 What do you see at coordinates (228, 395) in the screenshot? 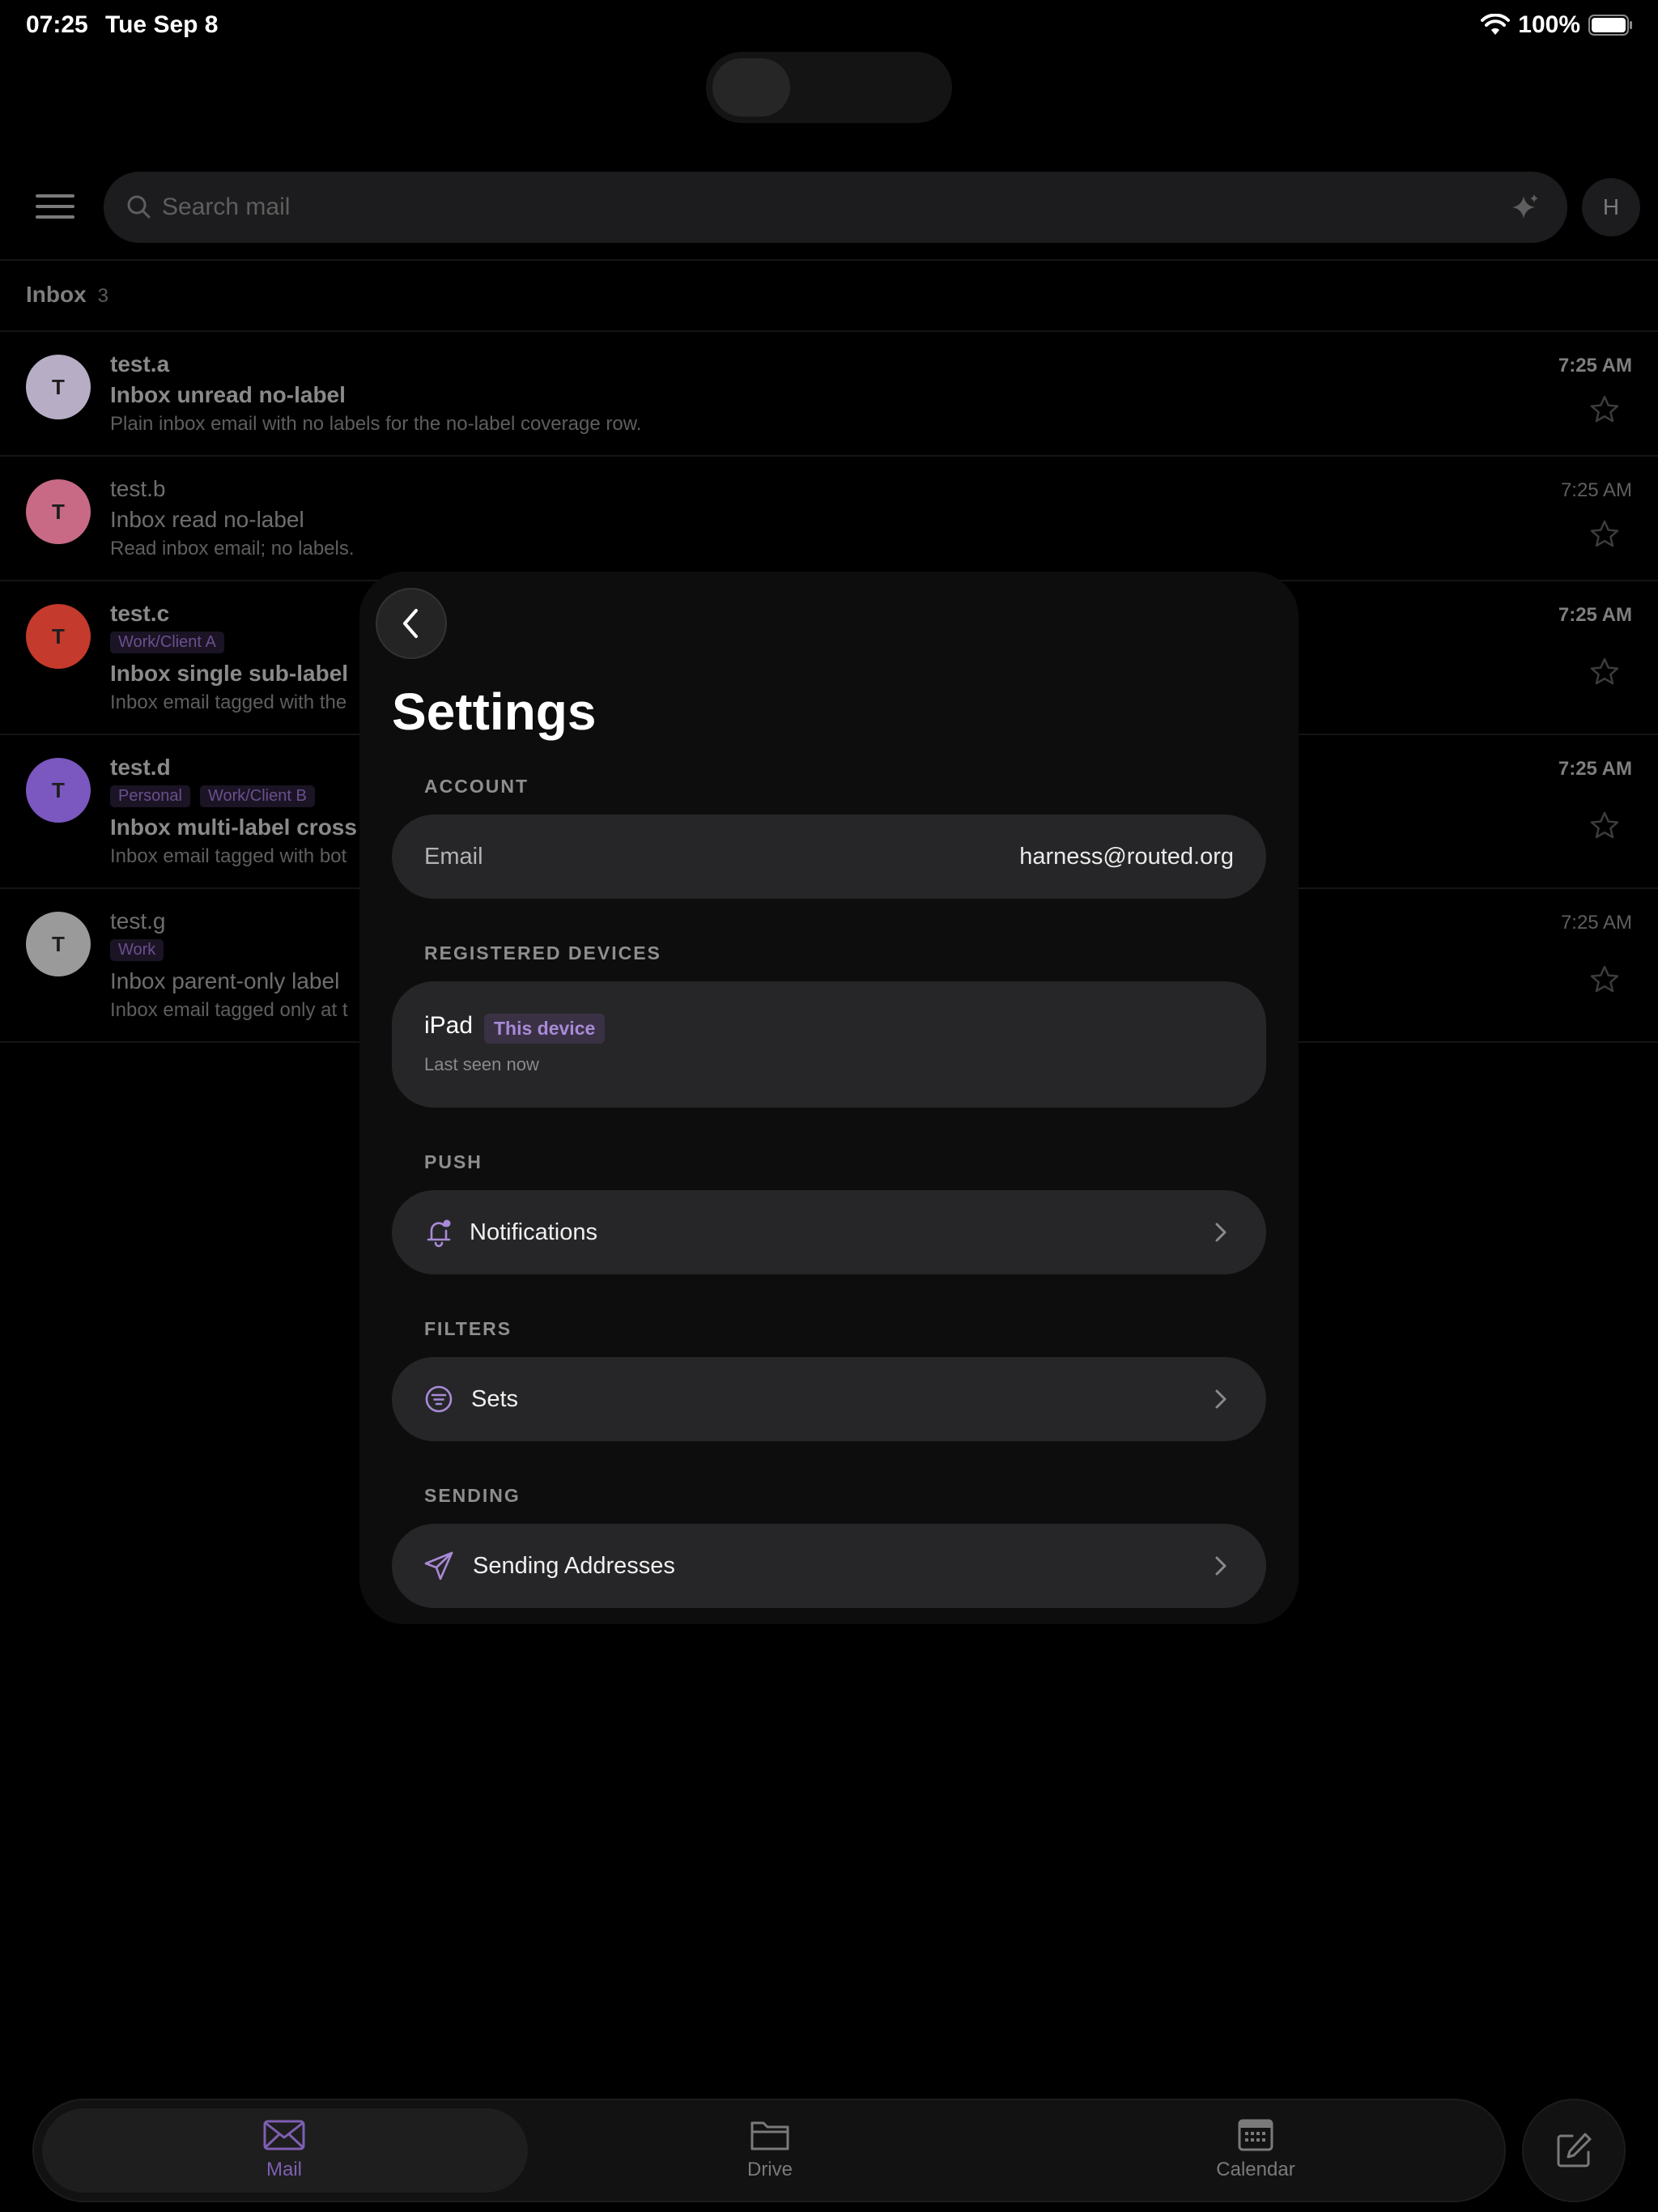
I see `email-subject: Inbox unread no-label` at bounding box center [228, 395].